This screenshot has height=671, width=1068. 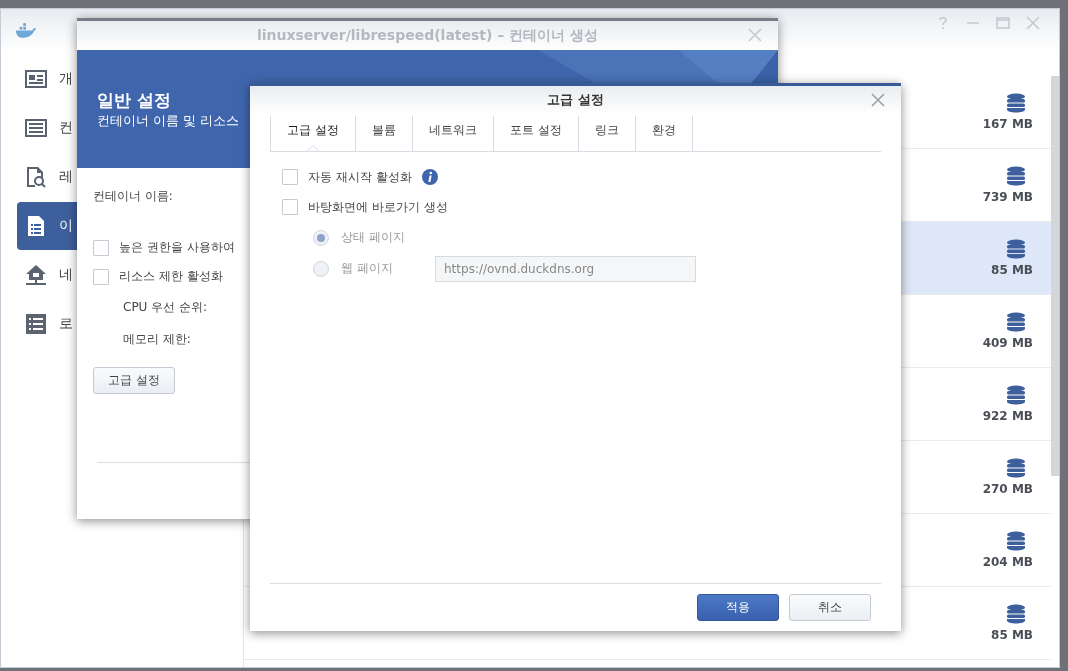 What do you see at coordinates (171, 276) in the screenshot?
I see `checkbox-label: 리소스 제한 활성화` at bounding box center [171, 276].